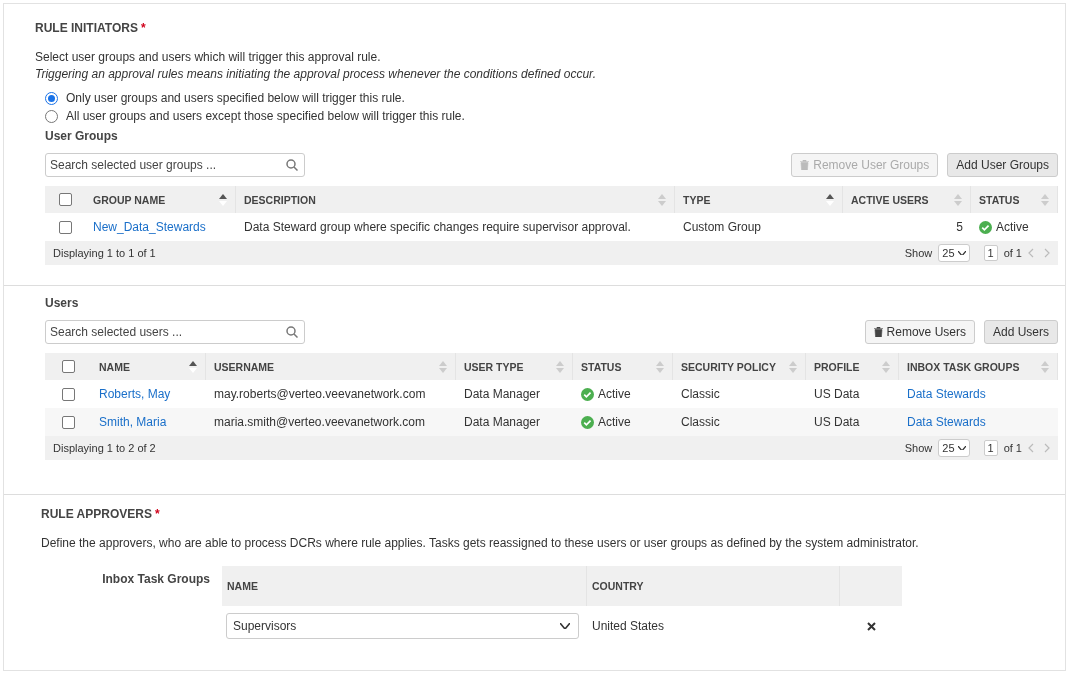  Describe the element at coordinates (722, 227) in the screenshot. I see `table-cell: Custom Group` at that location.